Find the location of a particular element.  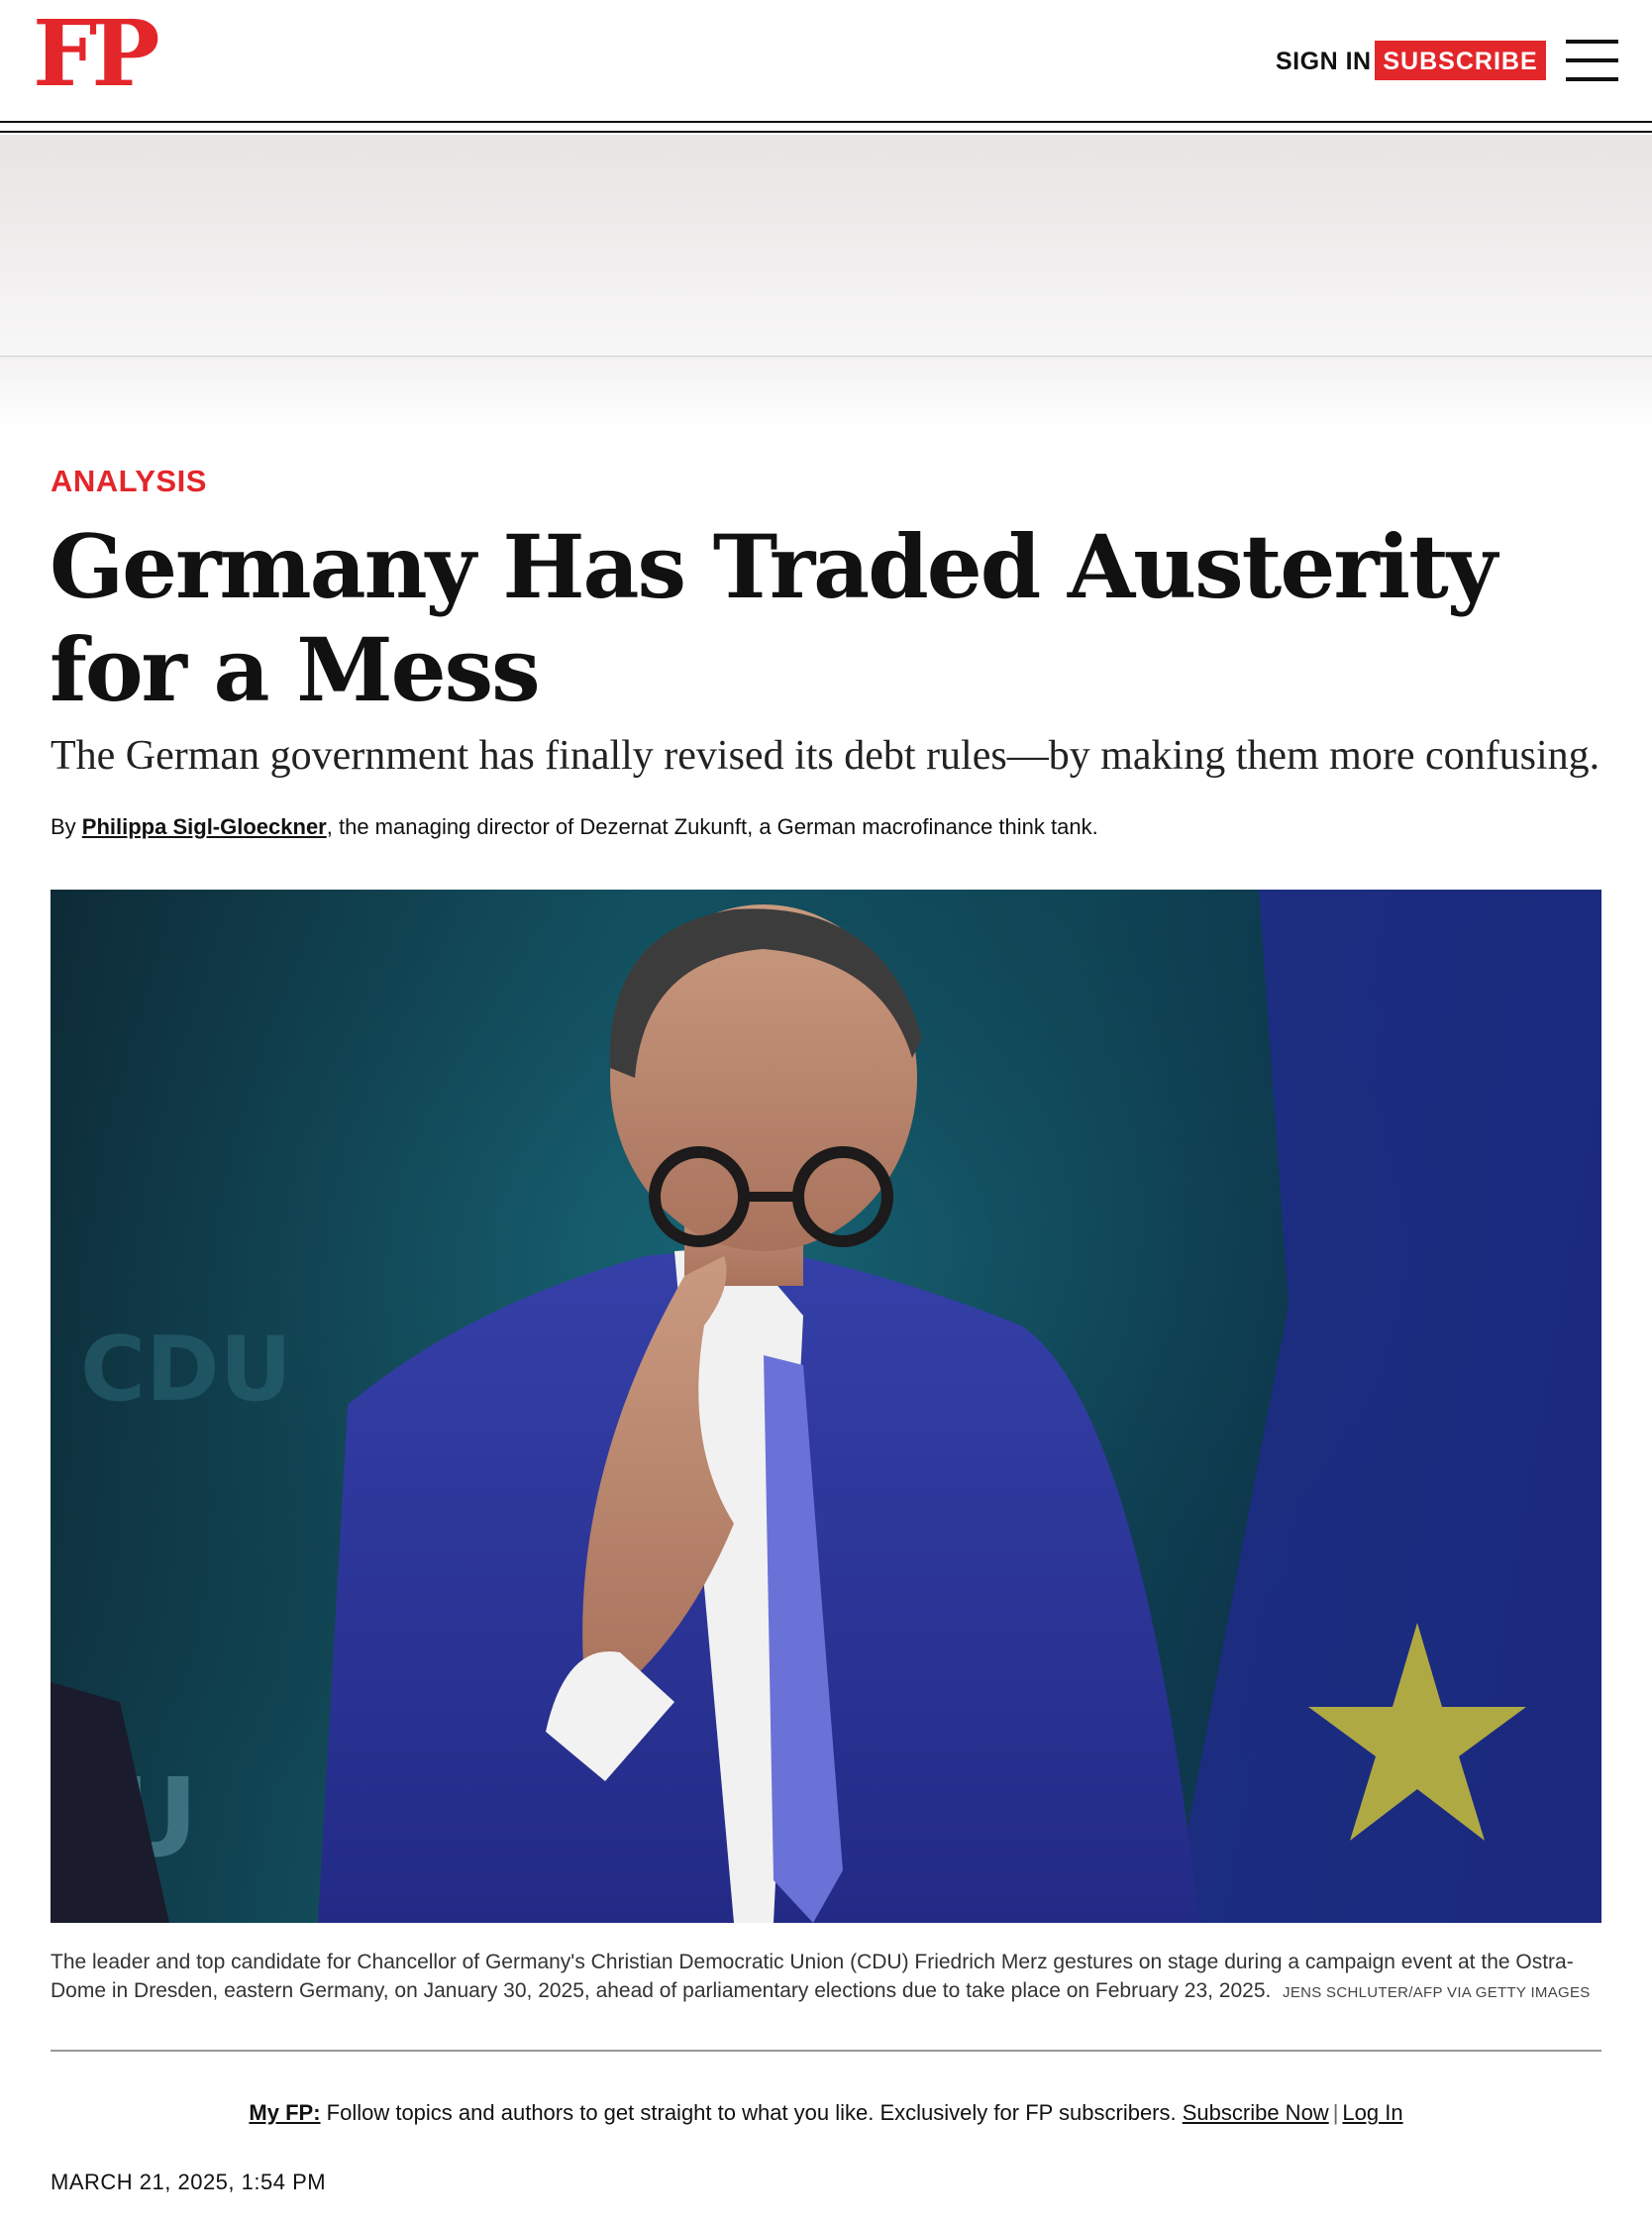

article-kicker: ANALYSIS is located at coordinates (129, 482).